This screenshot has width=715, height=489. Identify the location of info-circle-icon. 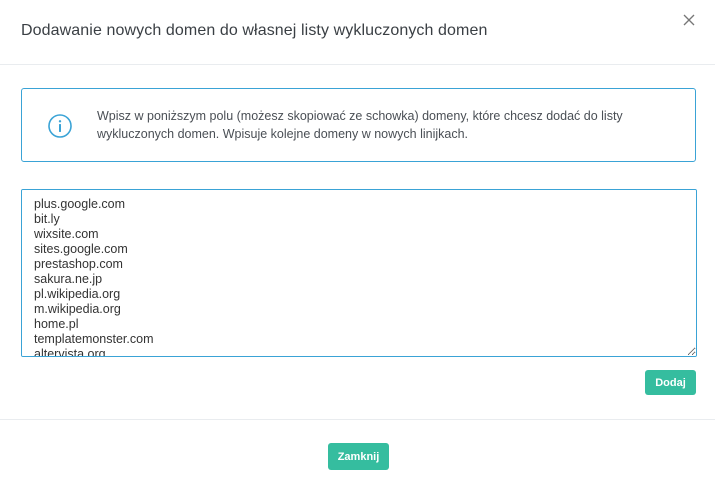
(60, 126).